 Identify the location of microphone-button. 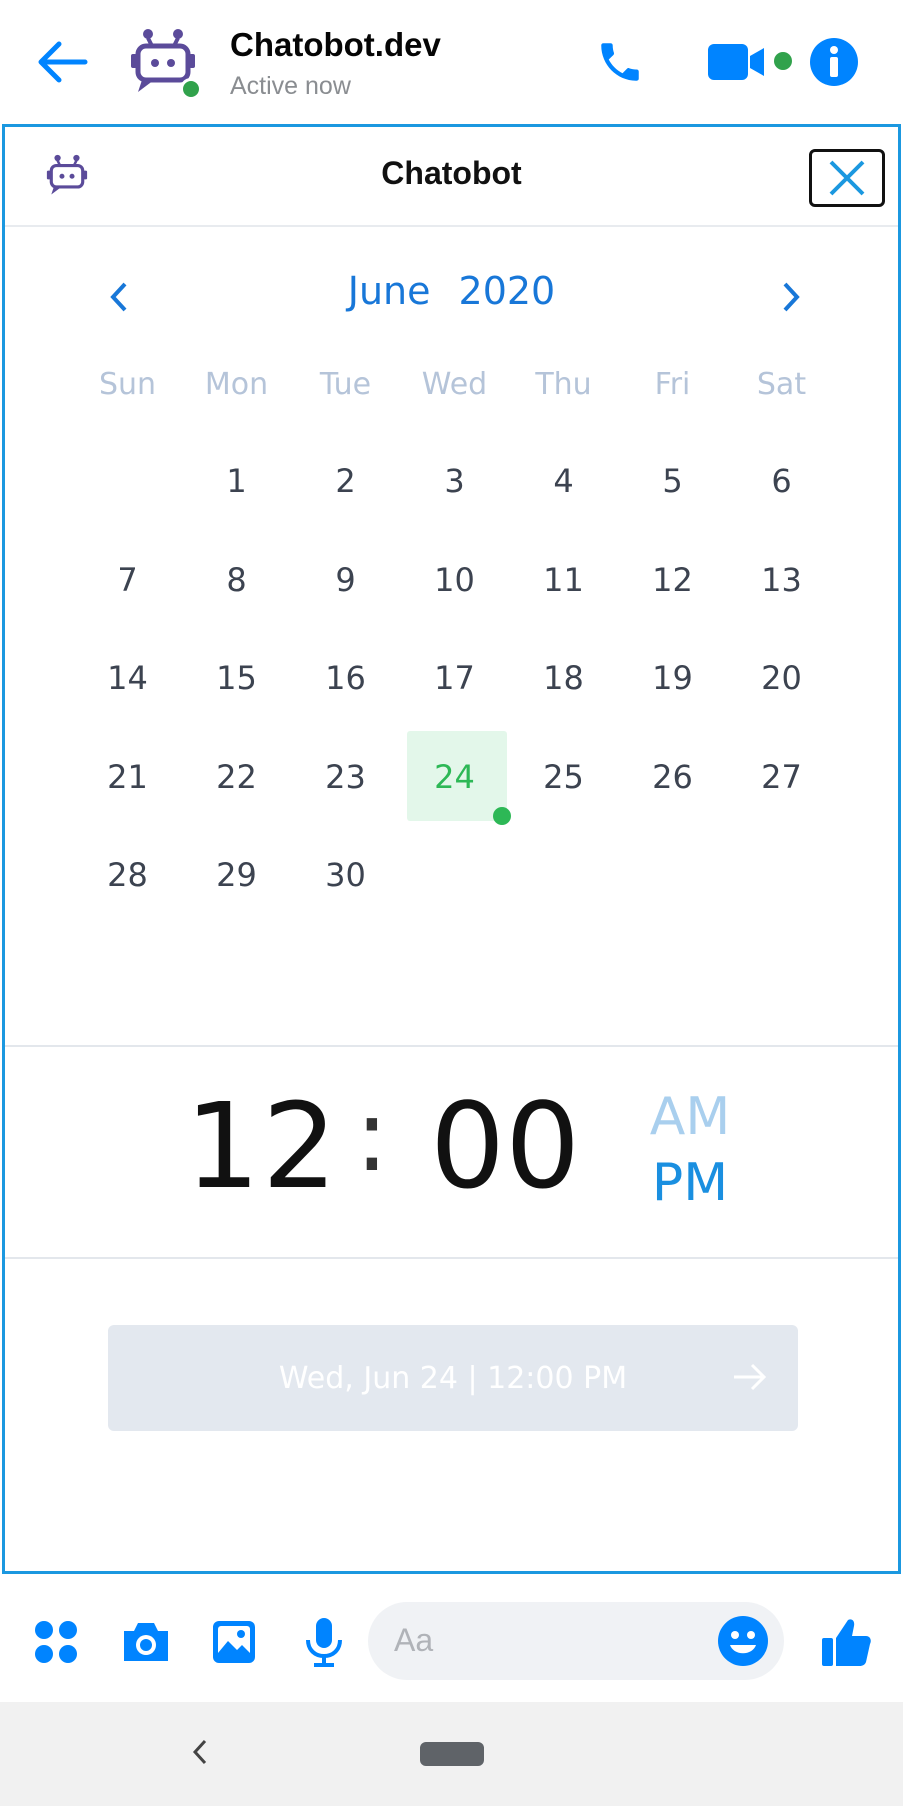
(324, 1642).